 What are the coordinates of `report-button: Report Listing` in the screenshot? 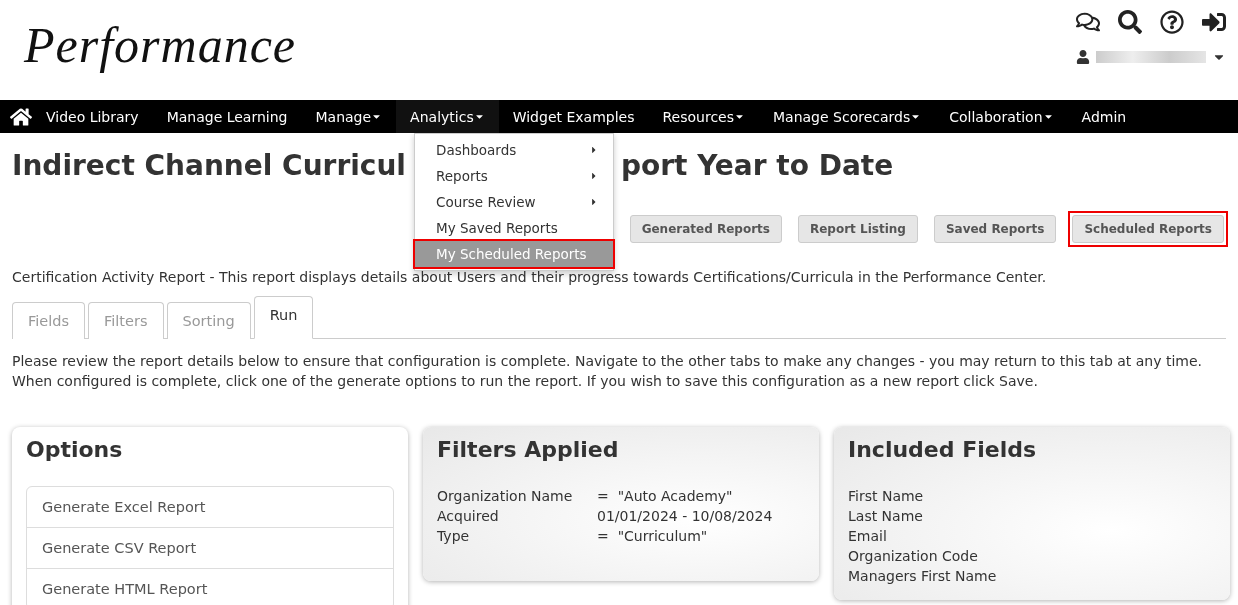 It's located at (857, 229).